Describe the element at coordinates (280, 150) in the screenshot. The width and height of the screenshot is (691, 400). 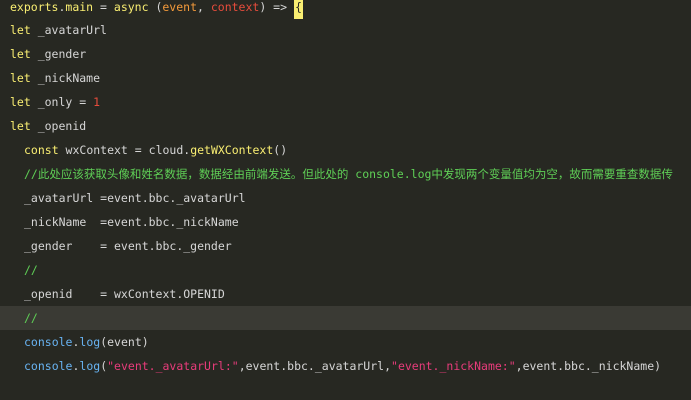
I see `token-parens: ()` at that location.